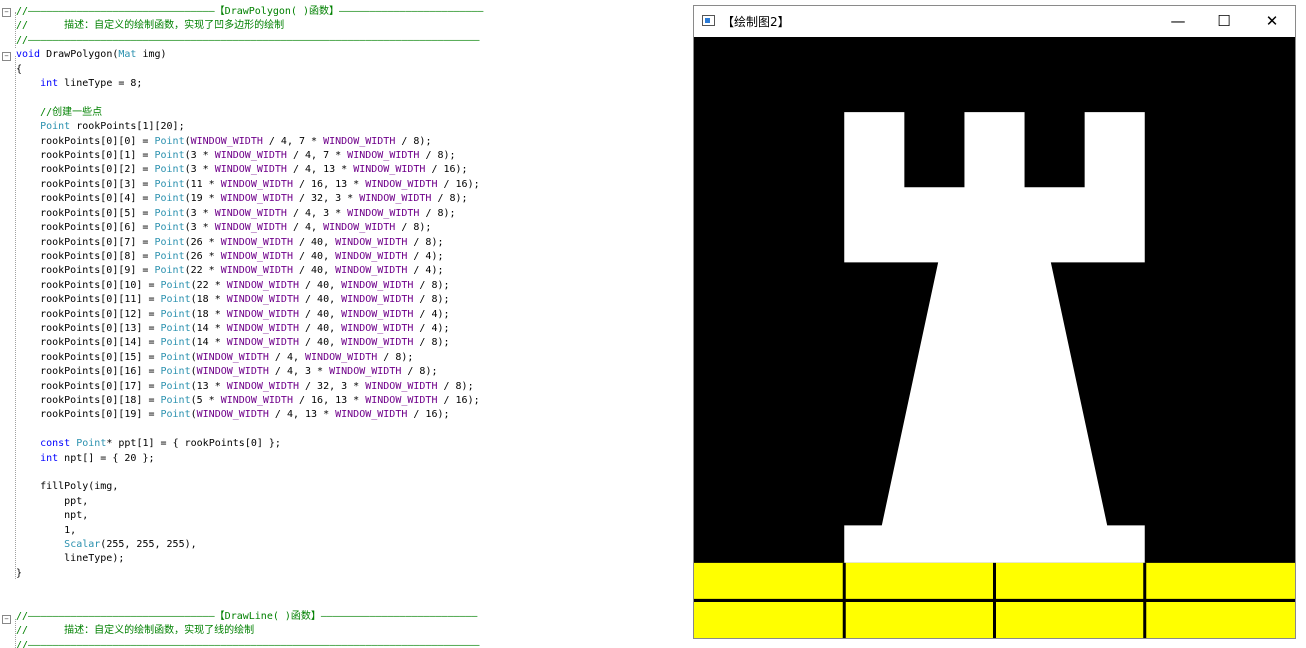  What do you see at coordinates (249, 631) in the screenshot?
I see `code-line: // 描述：自定义的绘制函数，实现了线的绘制` at bounding box center [249, 631].